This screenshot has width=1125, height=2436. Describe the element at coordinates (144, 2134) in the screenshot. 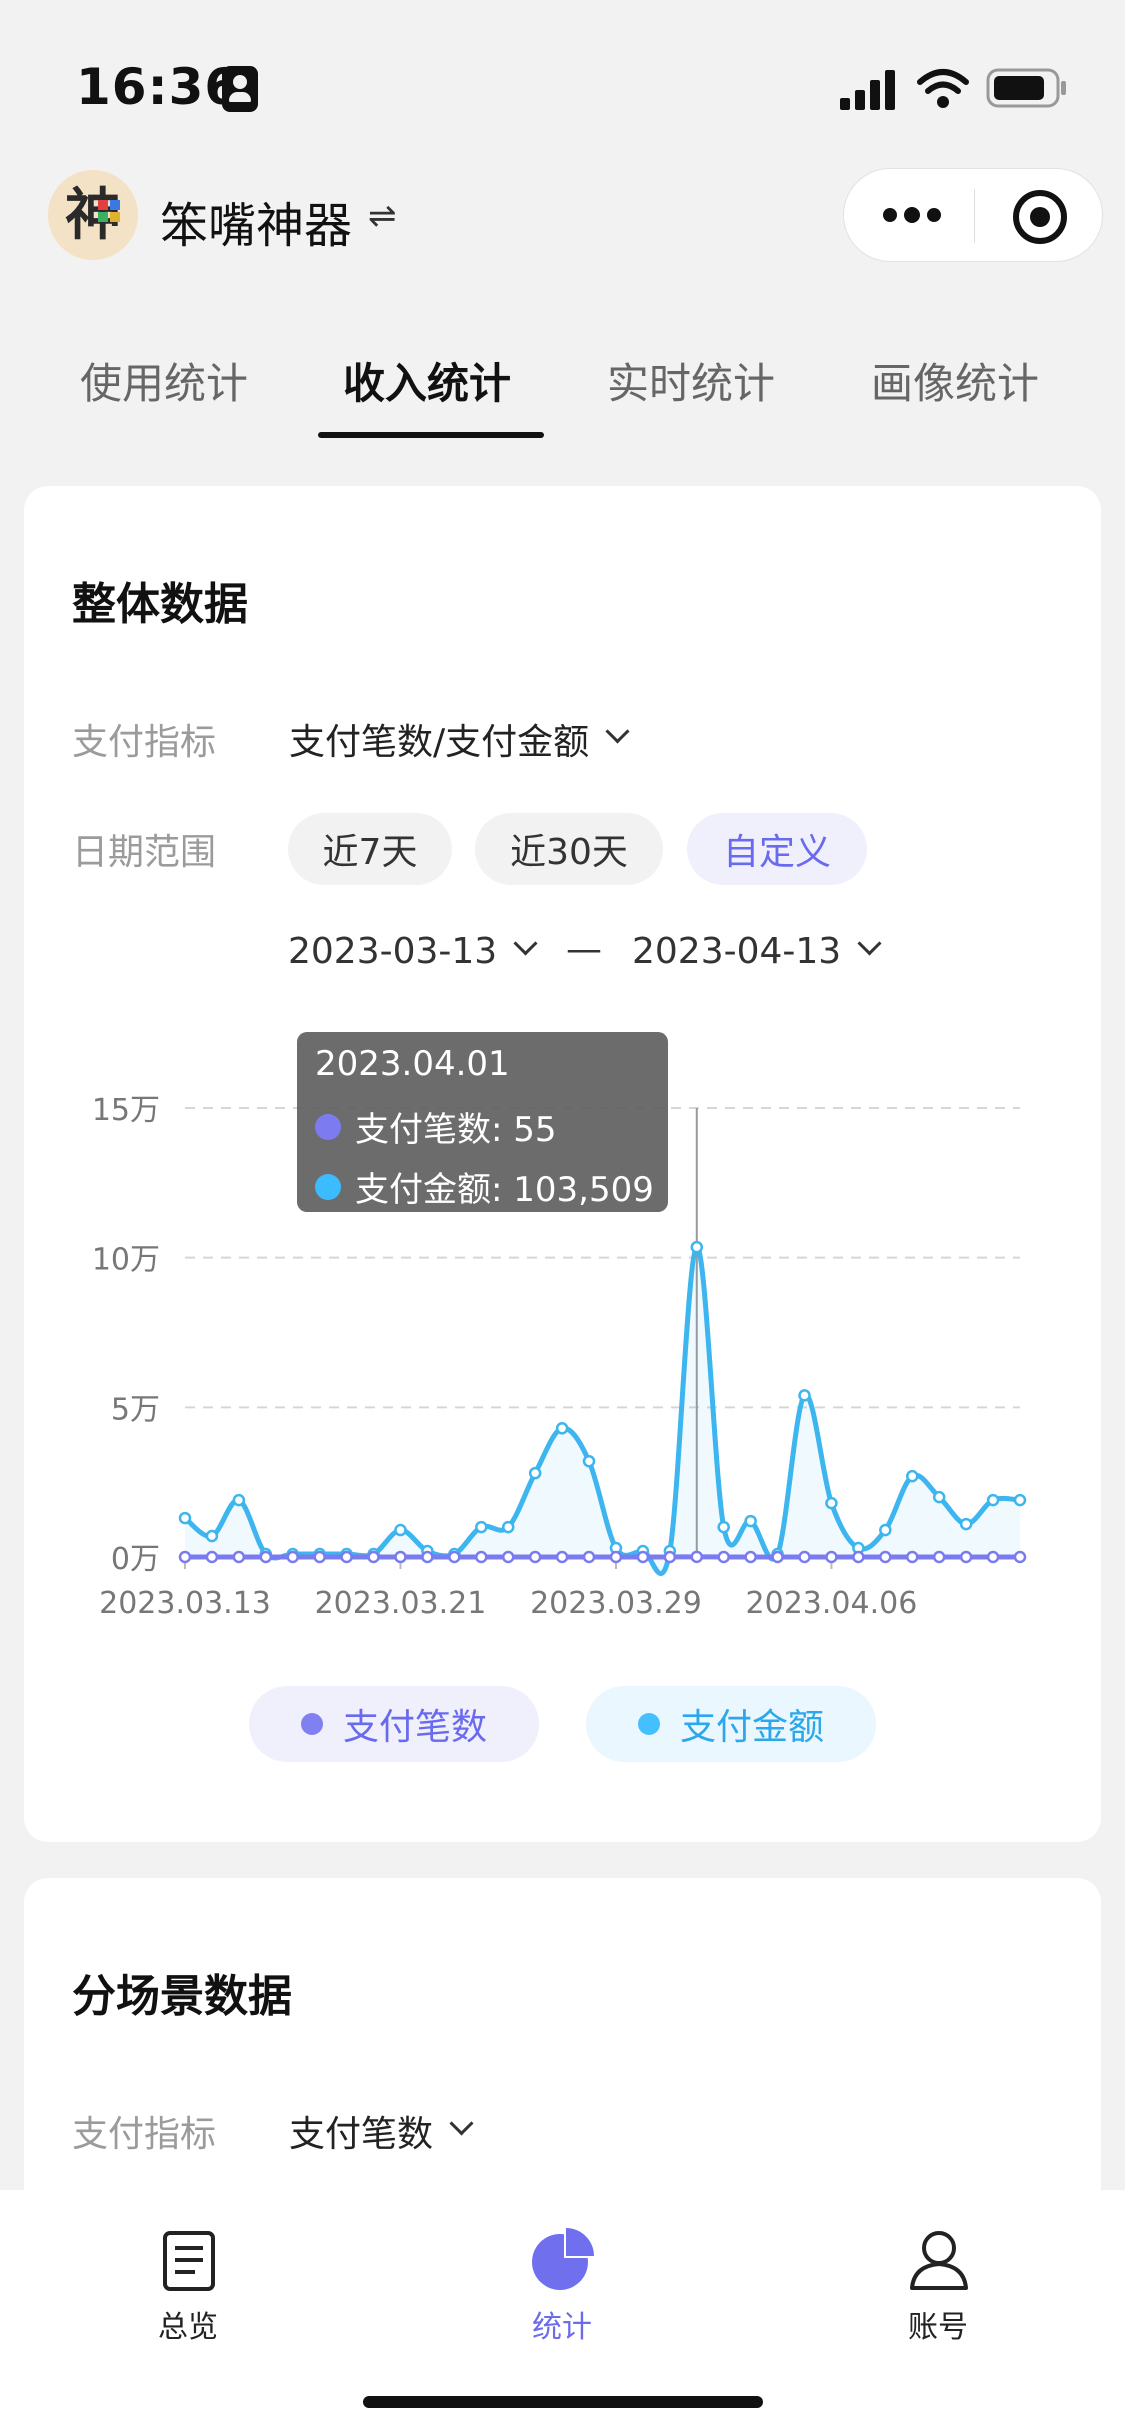

I see `scene-metric-label: 支付指标` at that location.